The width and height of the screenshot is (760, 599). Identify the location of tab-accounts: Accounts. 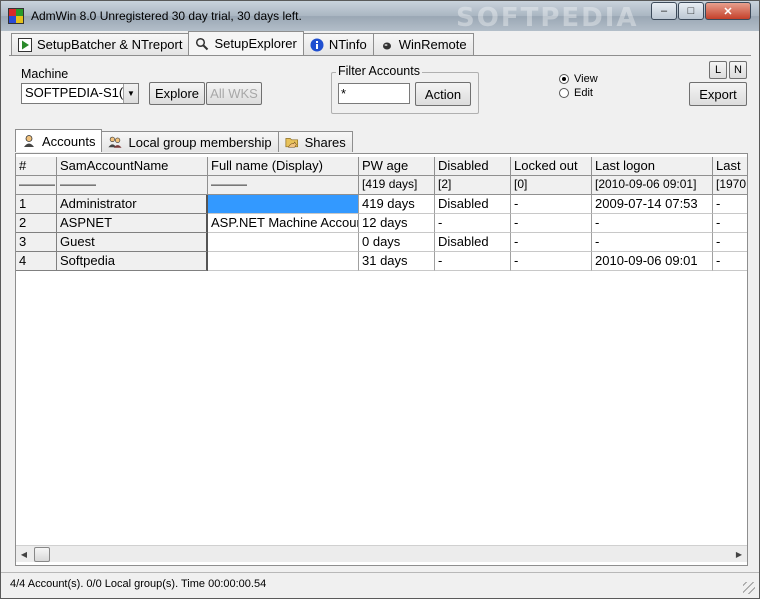
(59, 140).